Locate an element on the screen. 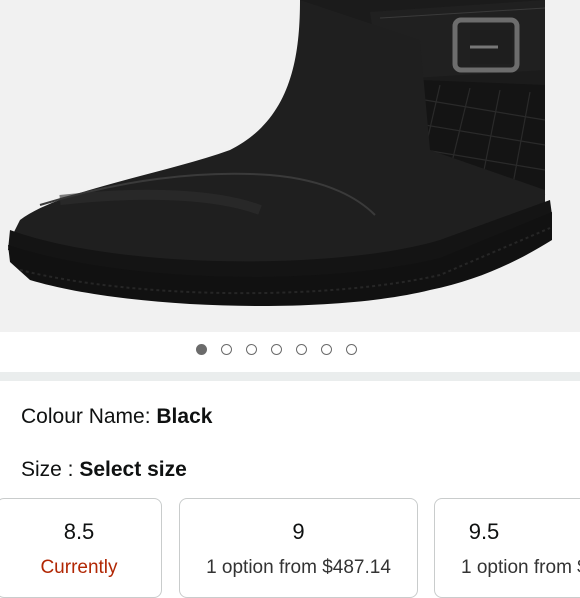 This screenshot has width=580, height=598. size-option-availability: 1 option from $487.14 is located at coordinates (298, 567).